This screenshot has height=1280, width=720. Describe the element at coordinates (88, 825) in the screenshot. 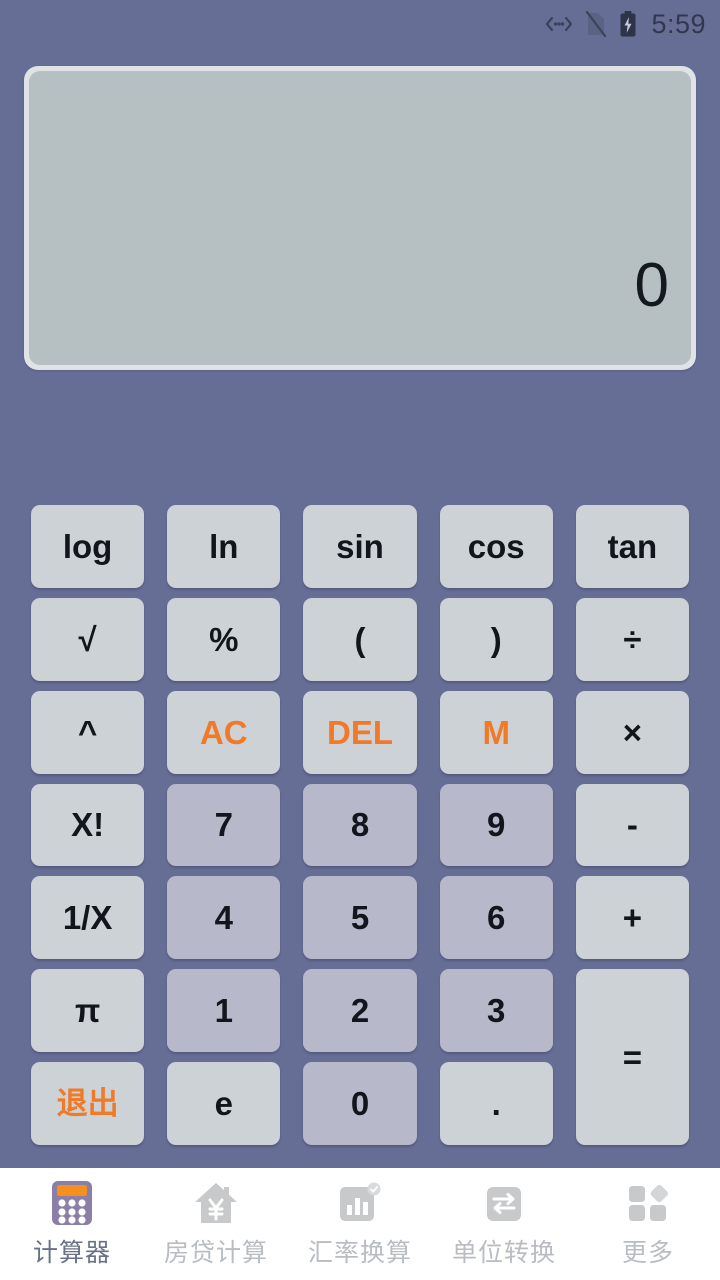

I see `key-X!: X!` at that location.